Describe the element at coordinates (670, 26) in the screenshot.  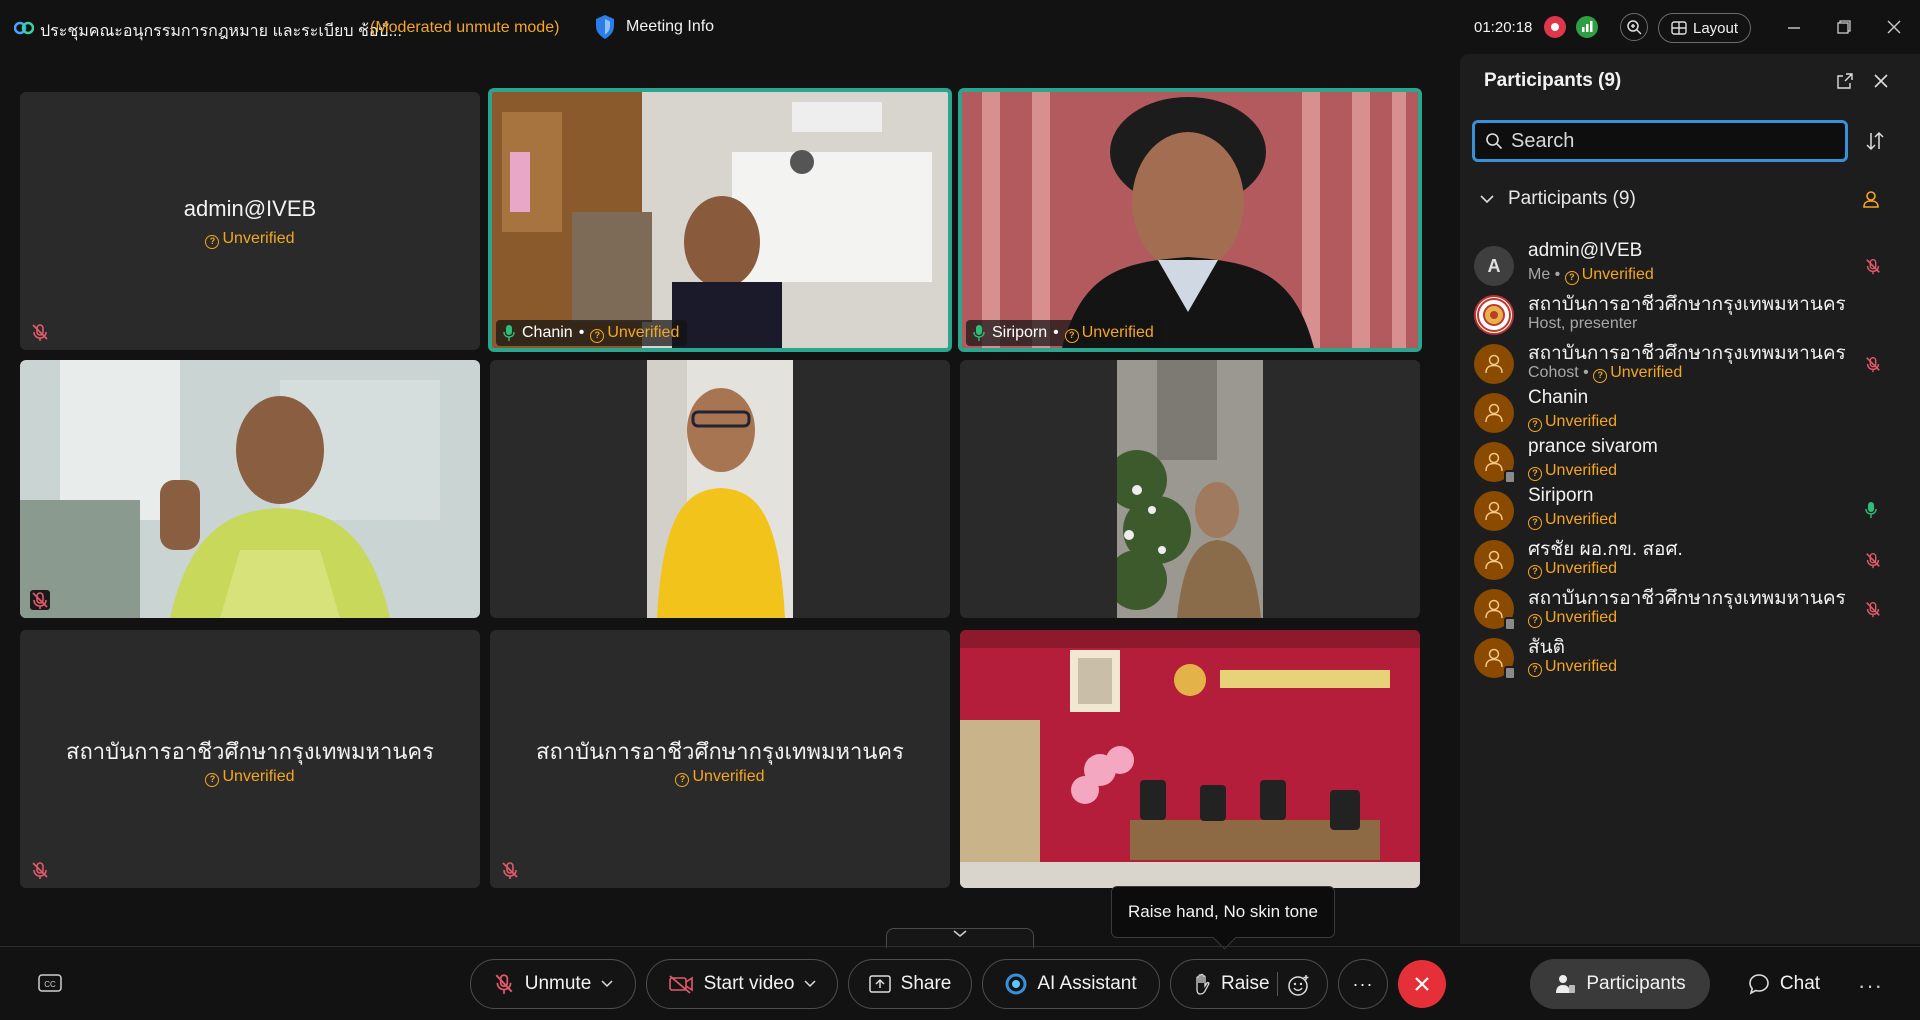
I see `meeting-info-label: Meeting Info` at that location.